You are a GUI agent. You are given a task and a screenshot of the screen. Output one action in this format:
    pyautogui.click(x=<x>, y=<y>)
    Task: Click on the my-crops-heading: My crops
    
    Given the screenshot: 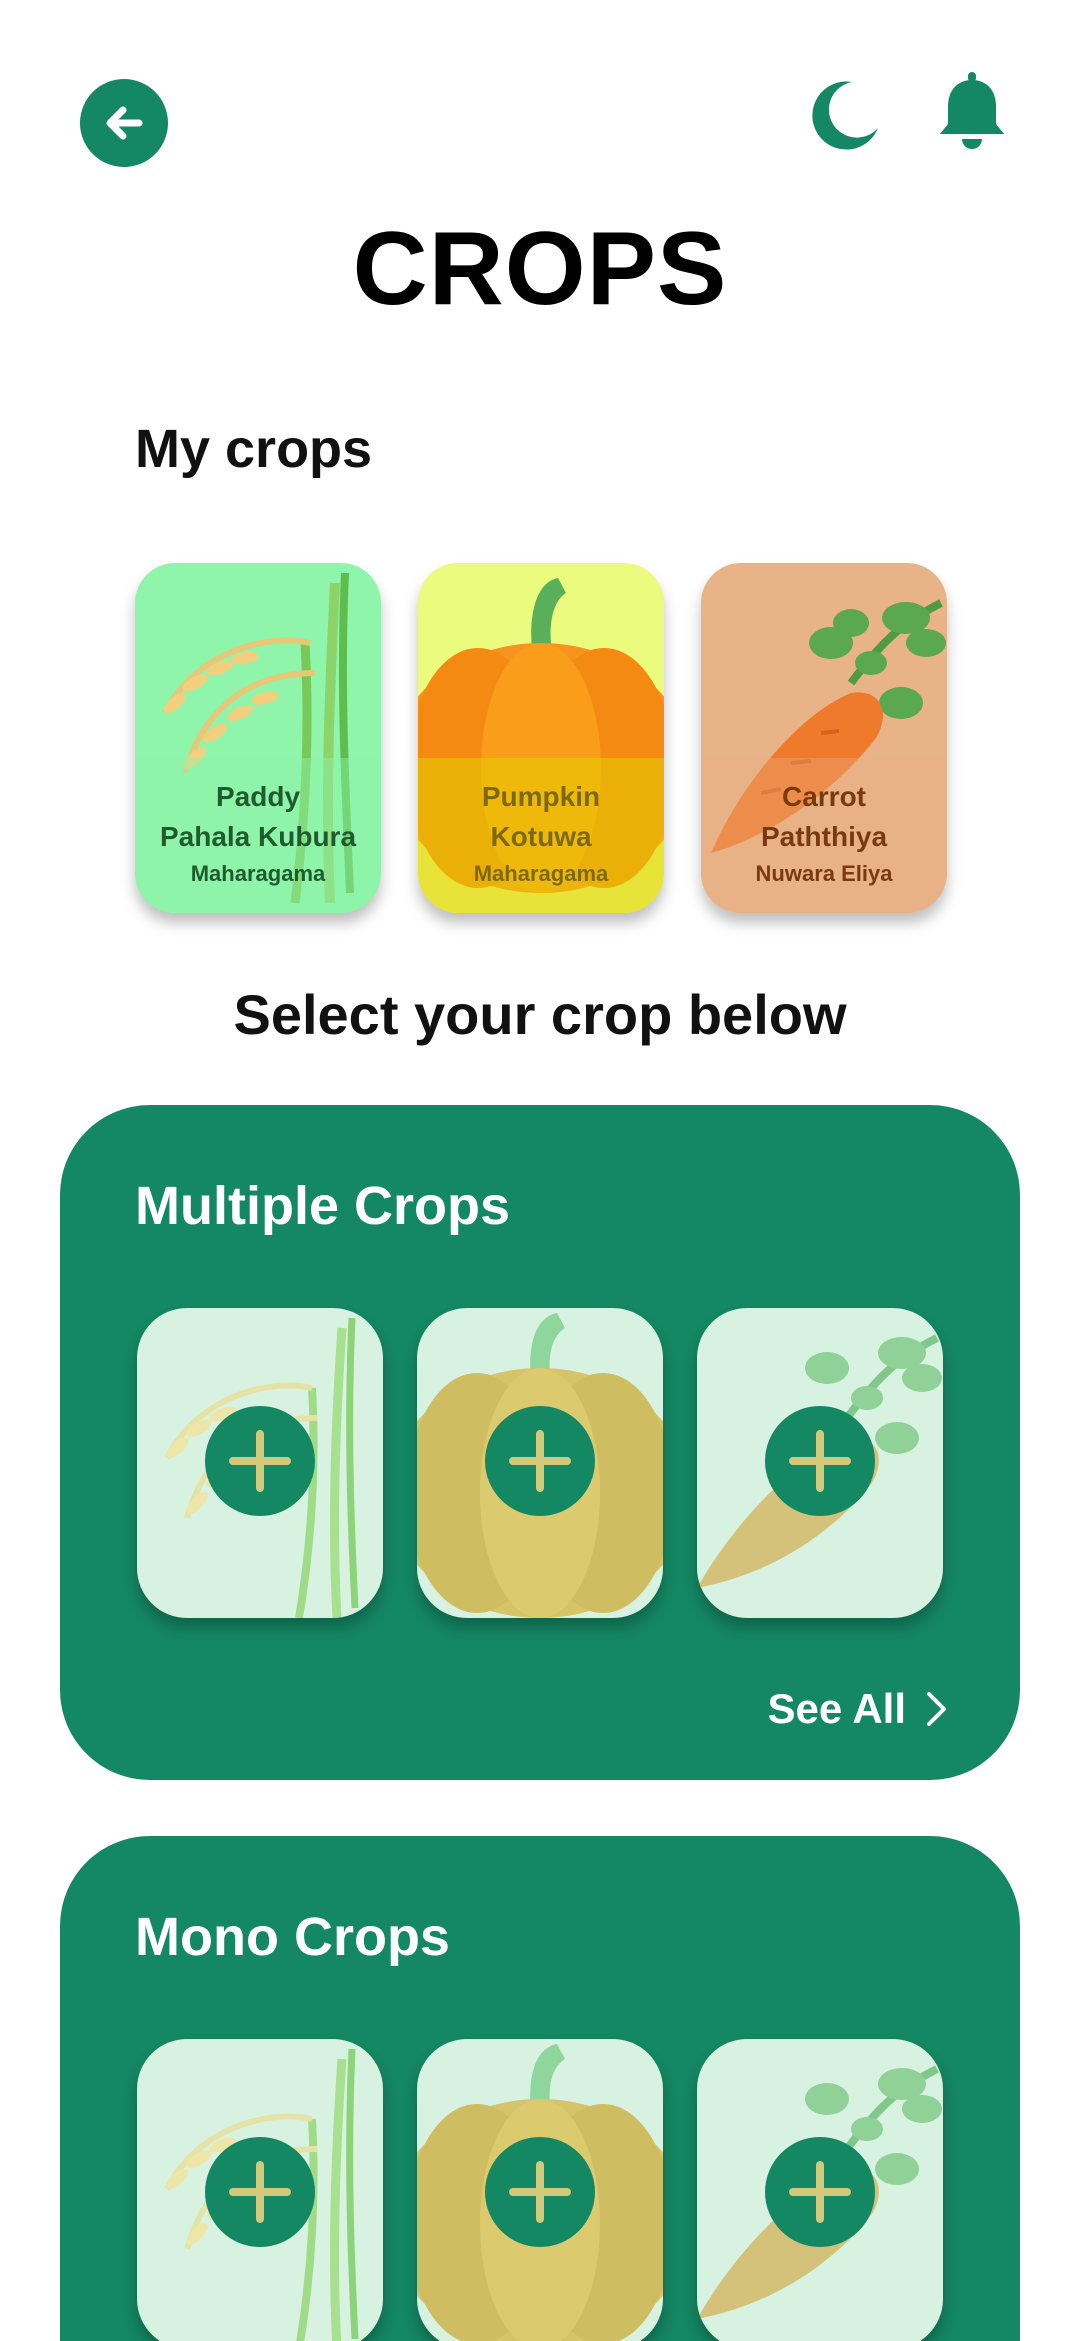 What is the action you would take?
    pyautogui.click(x=254, y=449)
    